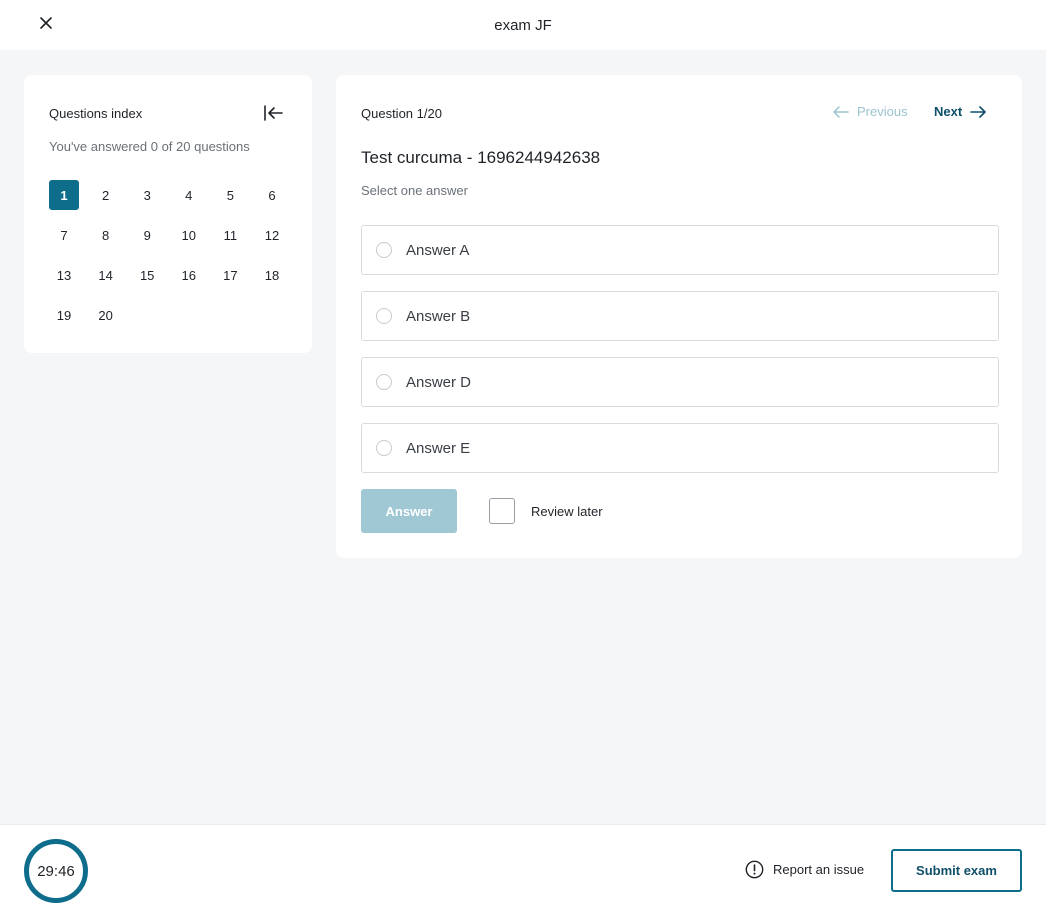 The image size is (1046, 907). What do you see at coordinates (502, 511) in the screenshot?
I see `checkbox-box` at bounding box center [502, 511].